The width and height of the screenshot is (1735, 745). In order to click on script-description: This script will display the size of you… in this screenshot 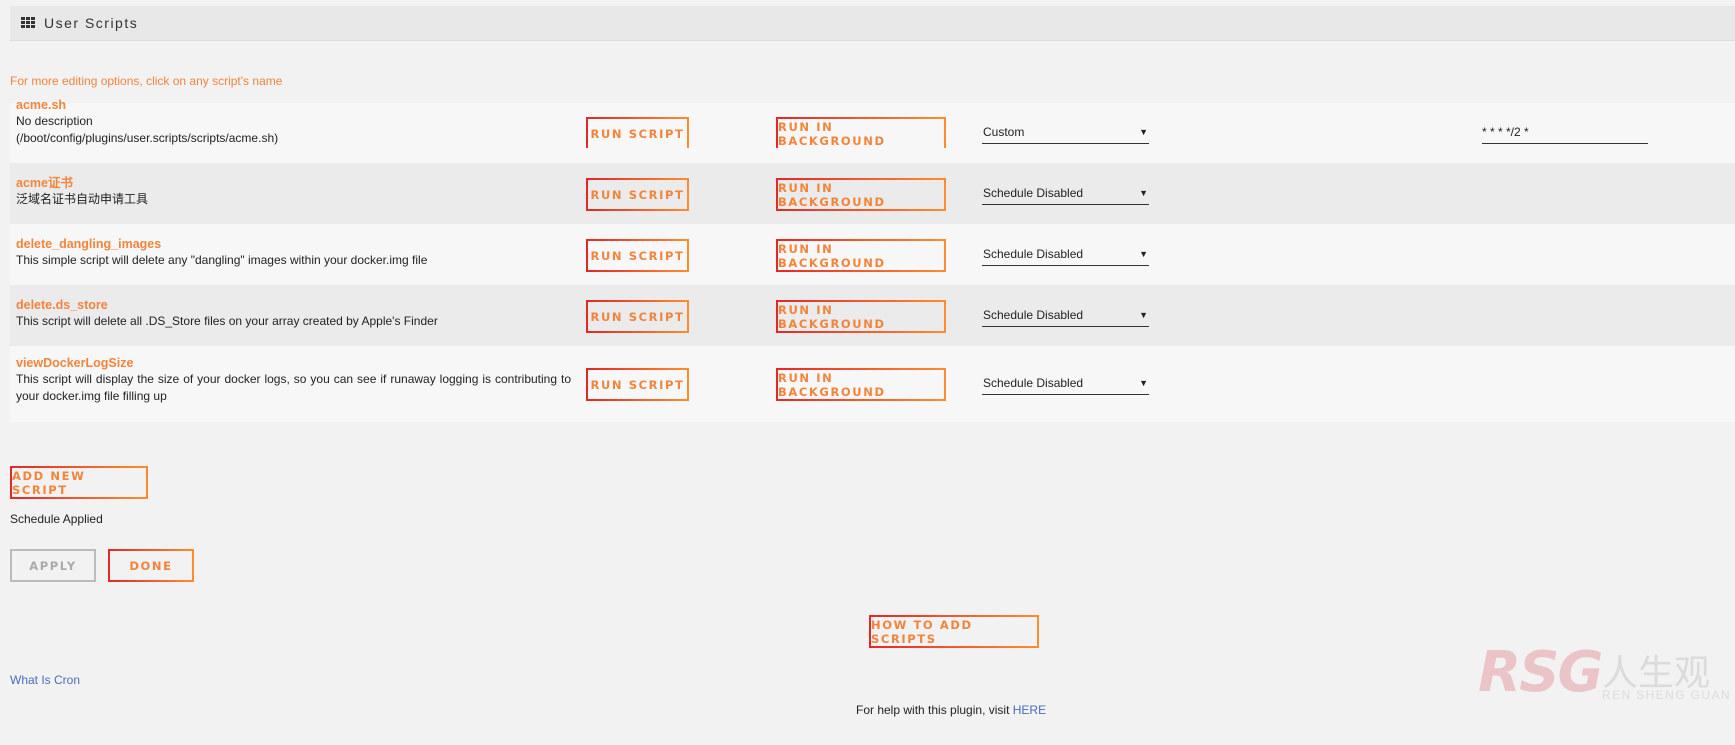, I will do `click(293, 387)`.